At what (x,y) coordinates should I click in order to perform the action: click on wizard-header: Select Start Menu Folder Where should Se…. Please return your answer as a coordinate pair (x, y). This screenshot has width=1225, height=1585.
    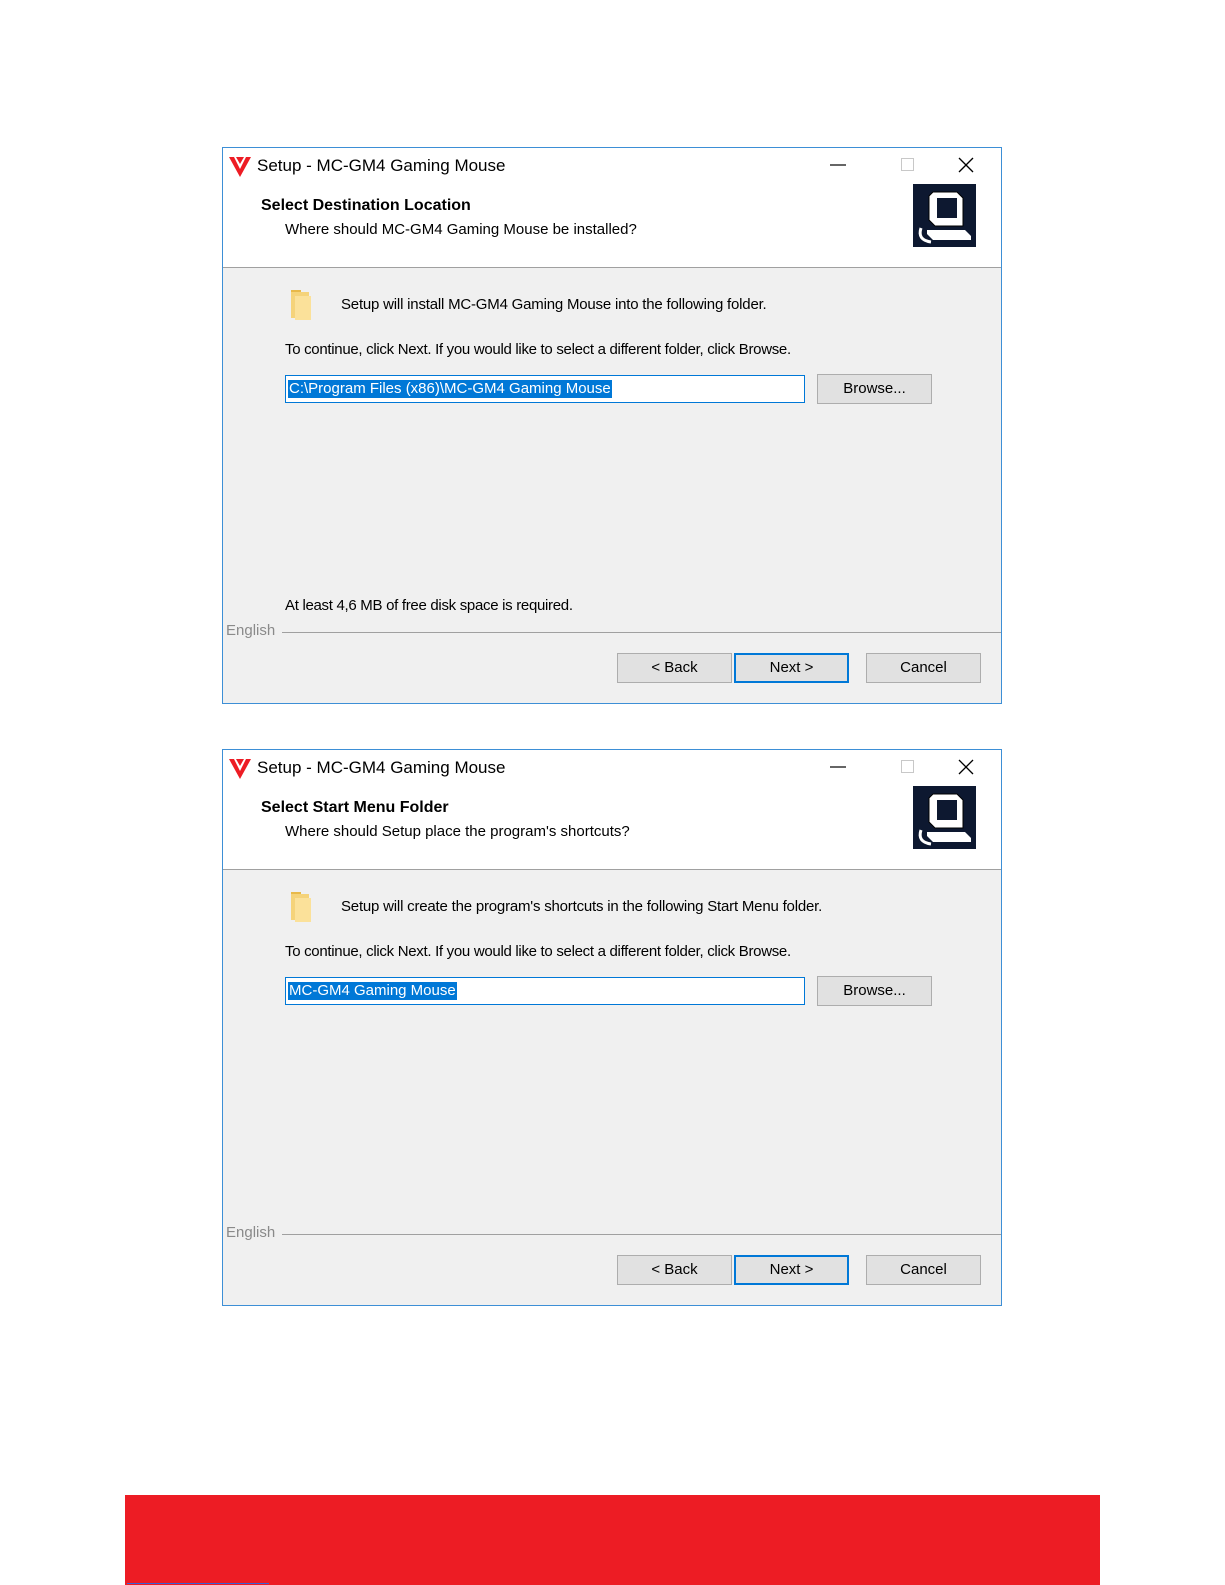
    Looking at the image, I should click on (612, 828).